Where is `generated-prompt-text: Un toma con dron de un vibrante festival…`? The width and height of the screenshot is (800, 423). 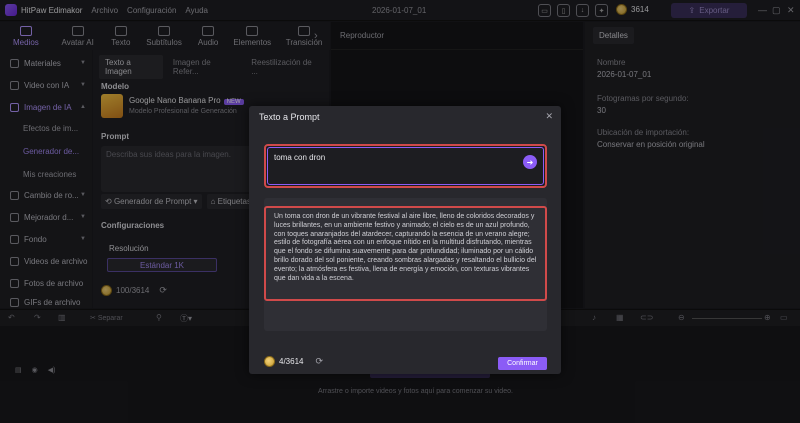
generated-prompt-text: Un toma con dron de un vibrante festival… is located at coordinates (405, 253).